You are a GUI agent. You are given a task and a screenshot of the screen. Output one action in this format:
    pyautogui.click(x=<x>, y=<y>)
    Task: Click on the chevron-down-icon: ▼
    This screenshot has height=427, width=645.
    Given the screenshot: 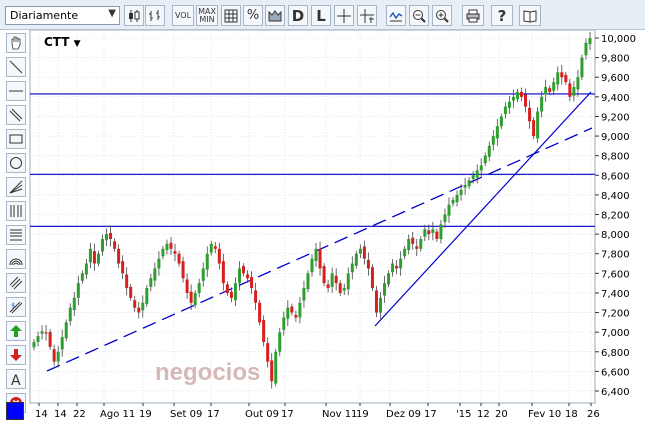 What is the action you would take?
    pyautogui.click(x=77, y=44)
    